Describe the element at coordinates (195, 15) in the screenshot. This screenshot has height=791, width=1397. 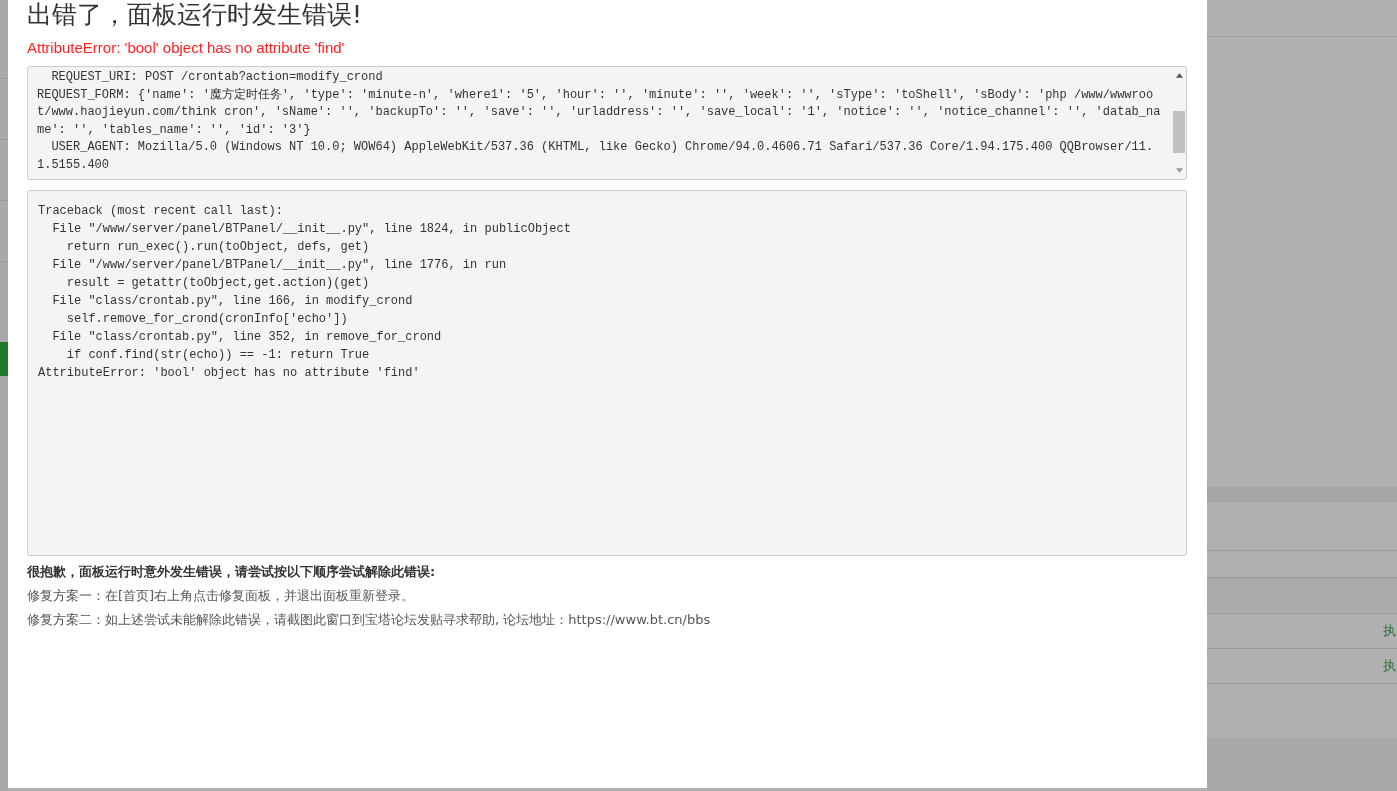
I see `dialog-title: 出错了，面板运行时发生错误!` at that location.